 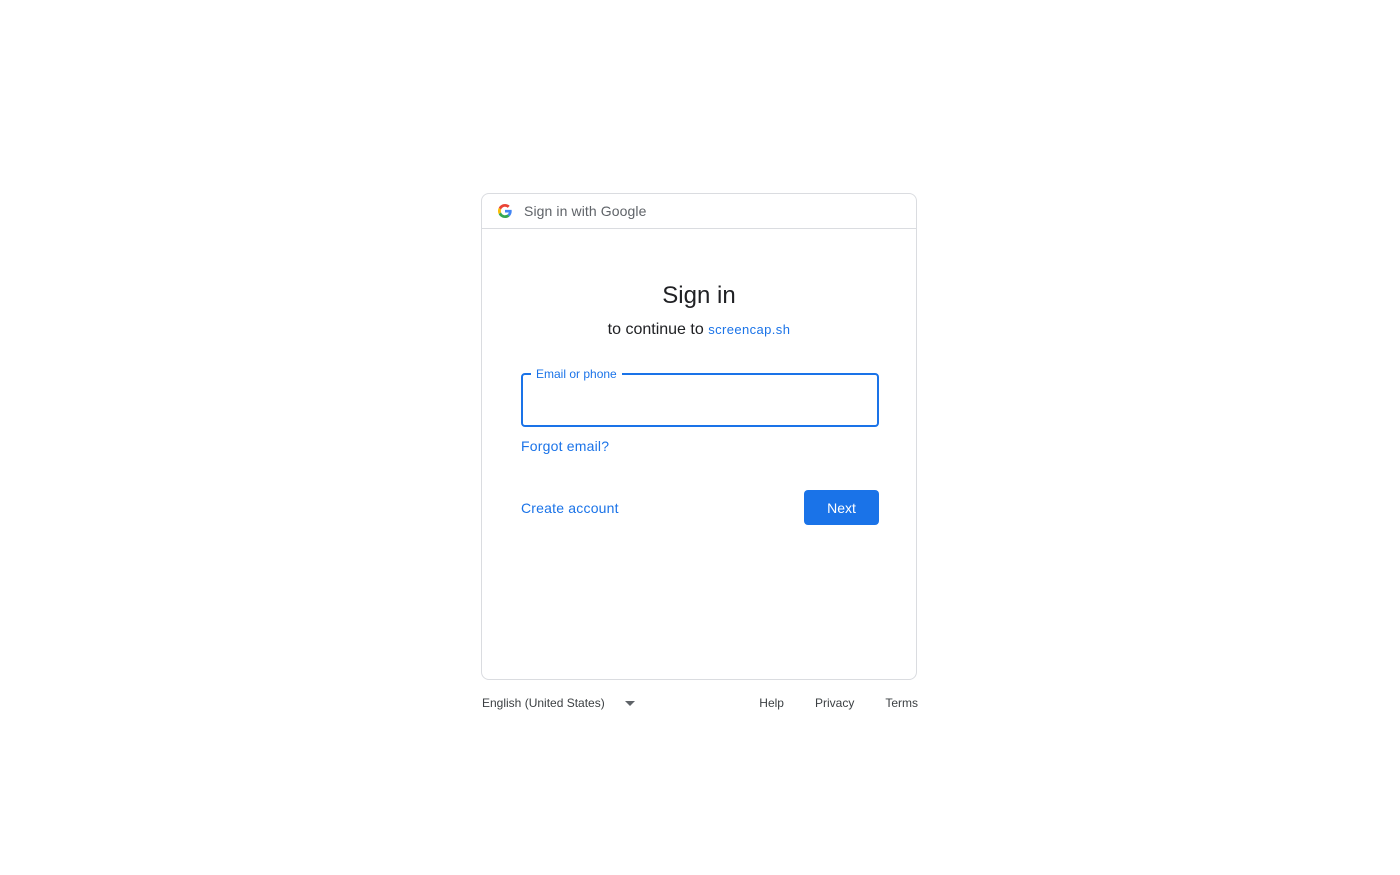 What do you see at coordinates (699, 211) in the screenshot?
I see `card-header: Sign in with Google` at bounding box center [699, 211].